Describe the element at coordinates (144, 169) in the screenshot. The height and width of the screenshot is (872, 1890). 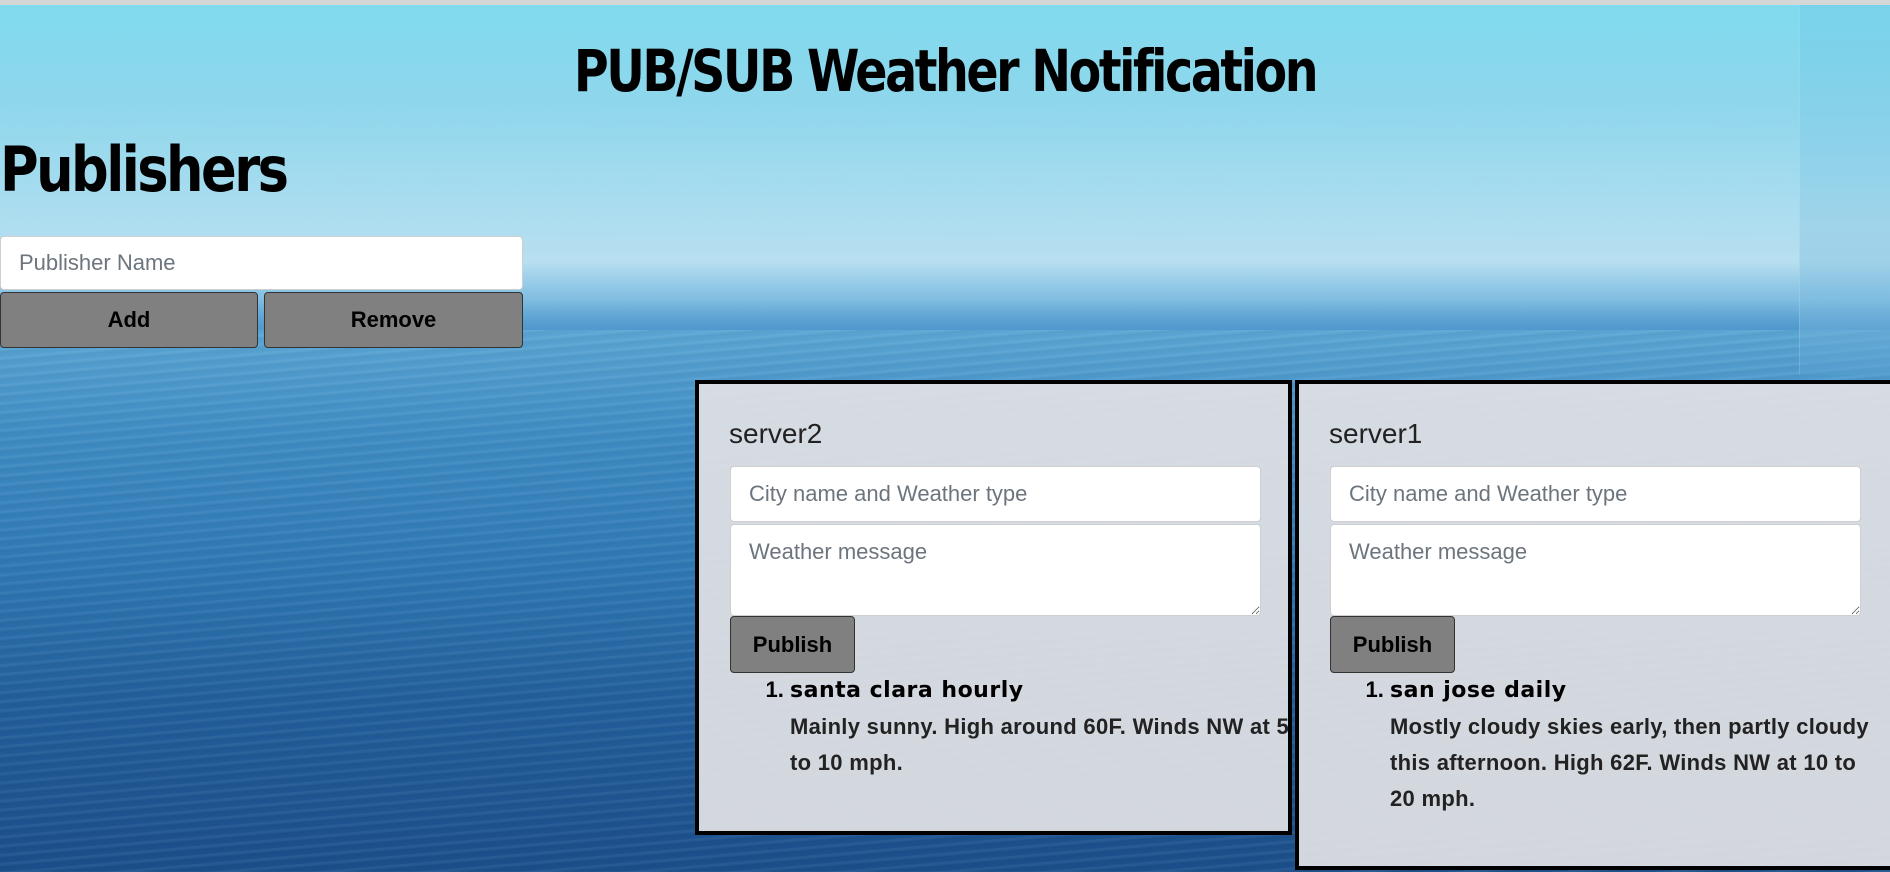
I see `publishers-heading: Publishers` at that location.